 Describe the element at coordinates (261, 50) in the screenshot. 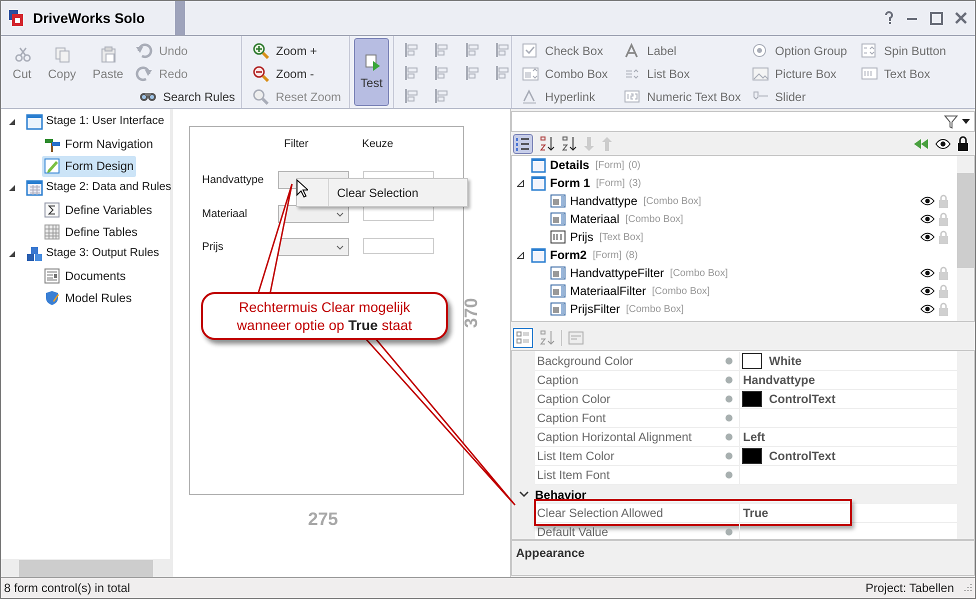

I see `zoom-in-icon` at that location.